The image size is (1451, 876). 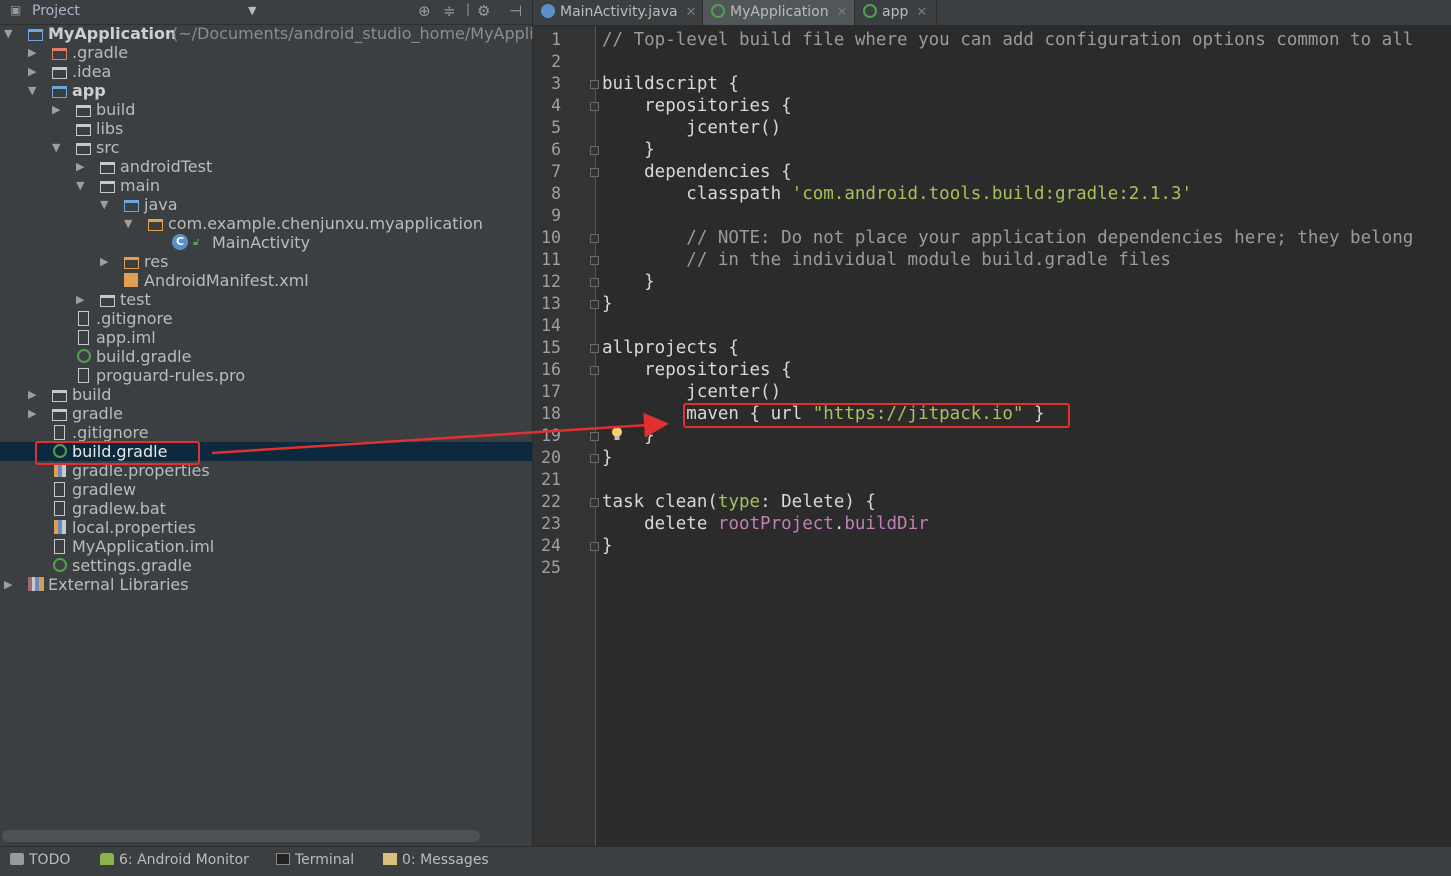 What do you see at coordinates (551, 259) in the screenshot?
I see `line-number: 11` at bounding box center [551, 259].